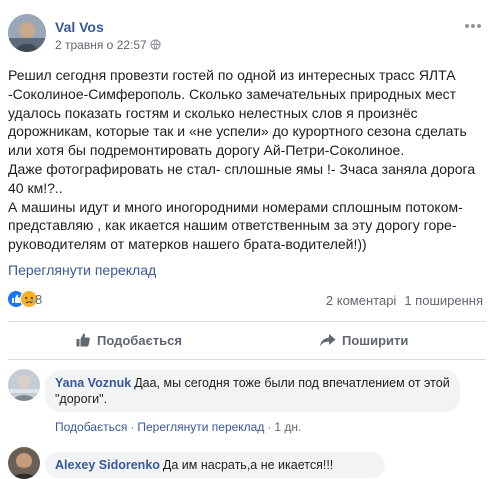  I want to click on post-stats: 2 коментарі 1 поширення, so click(400, 300).